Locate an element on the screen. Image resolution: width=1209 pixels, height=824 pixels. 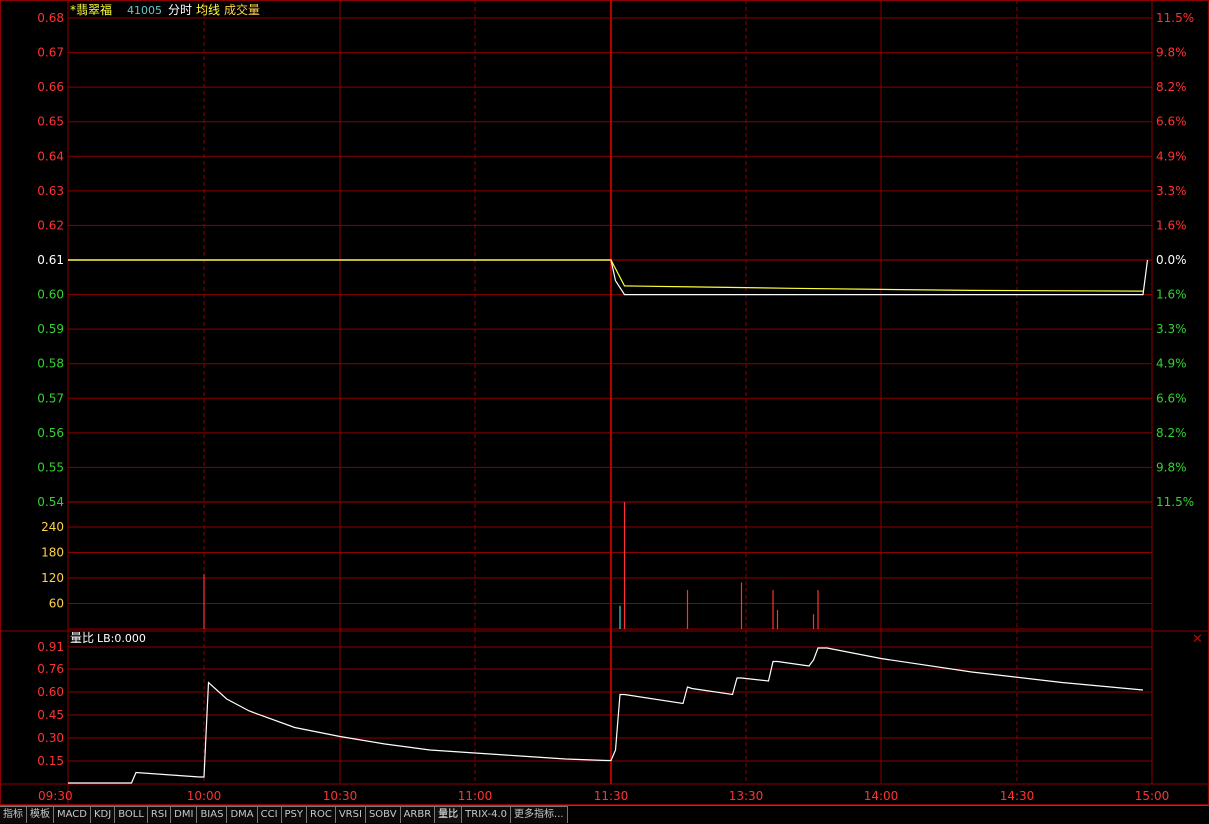
toolbar-tab: MACD is located at coordinates (72, 814).